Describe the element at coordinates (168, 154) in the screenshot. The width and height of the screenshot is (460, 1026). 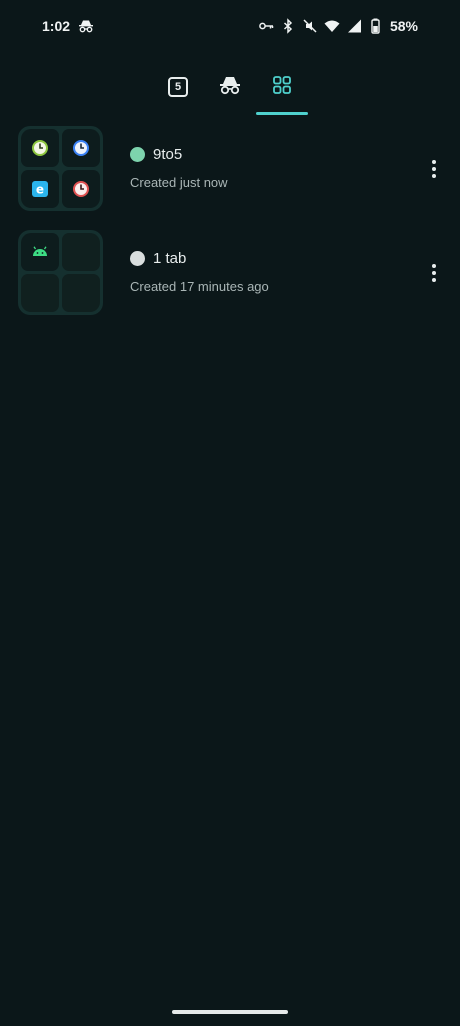
I see `group-title-text: 9to5` at that location.